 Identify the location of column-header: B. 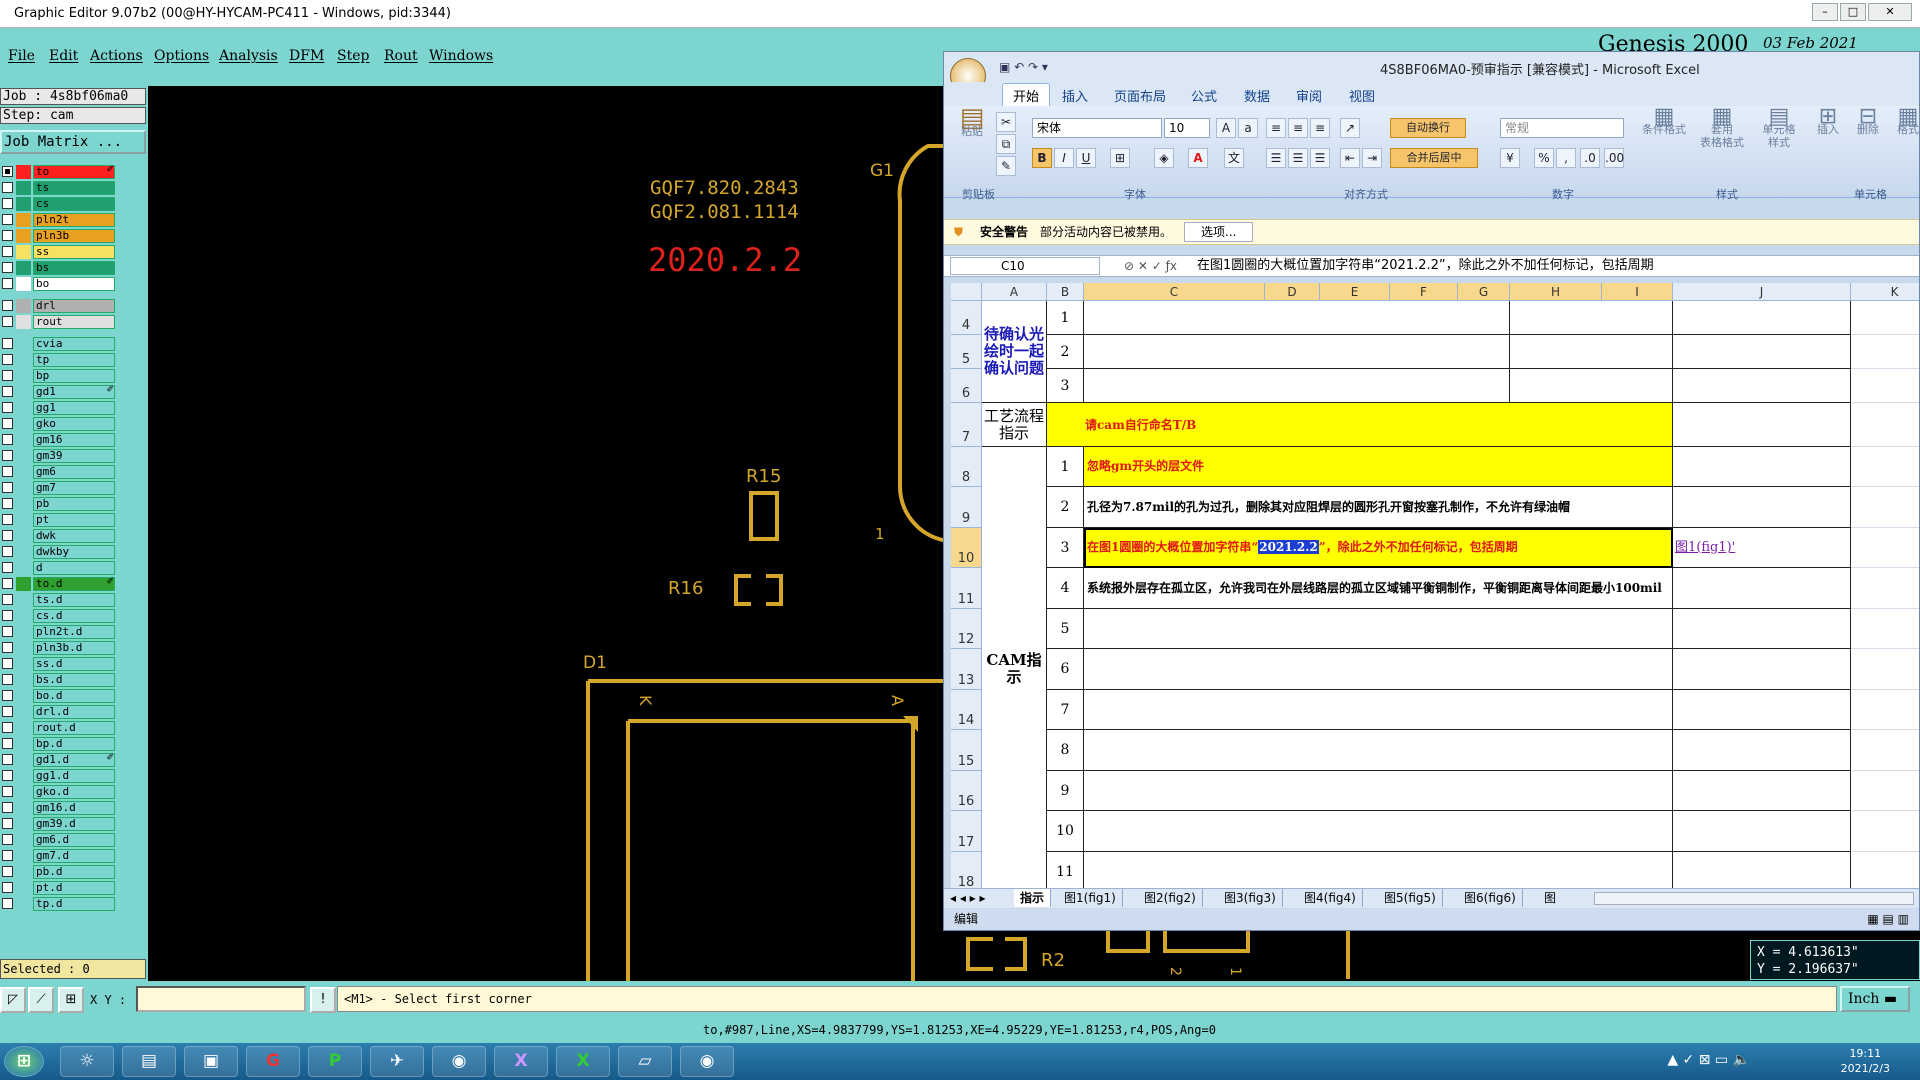
(1065, 292).